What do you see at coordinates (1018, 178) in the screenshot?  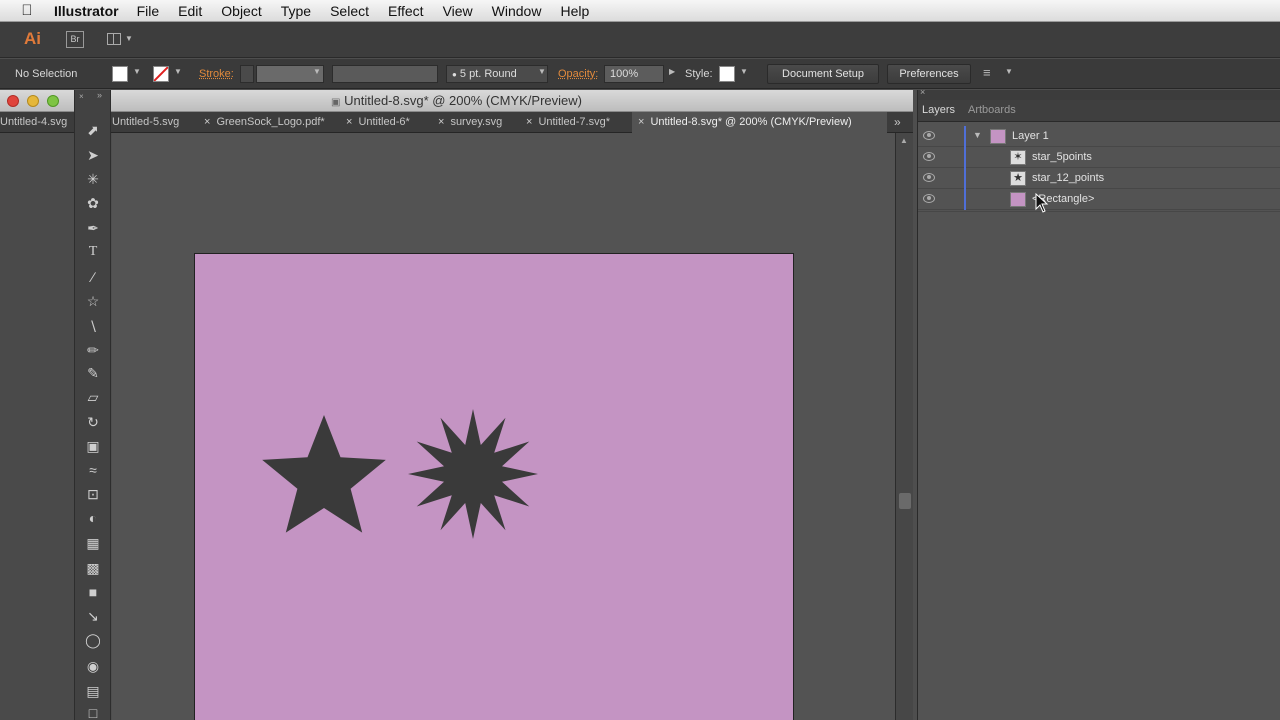 I see `star-thumbnail-icon: ★` at bounding box center [1018, 178].